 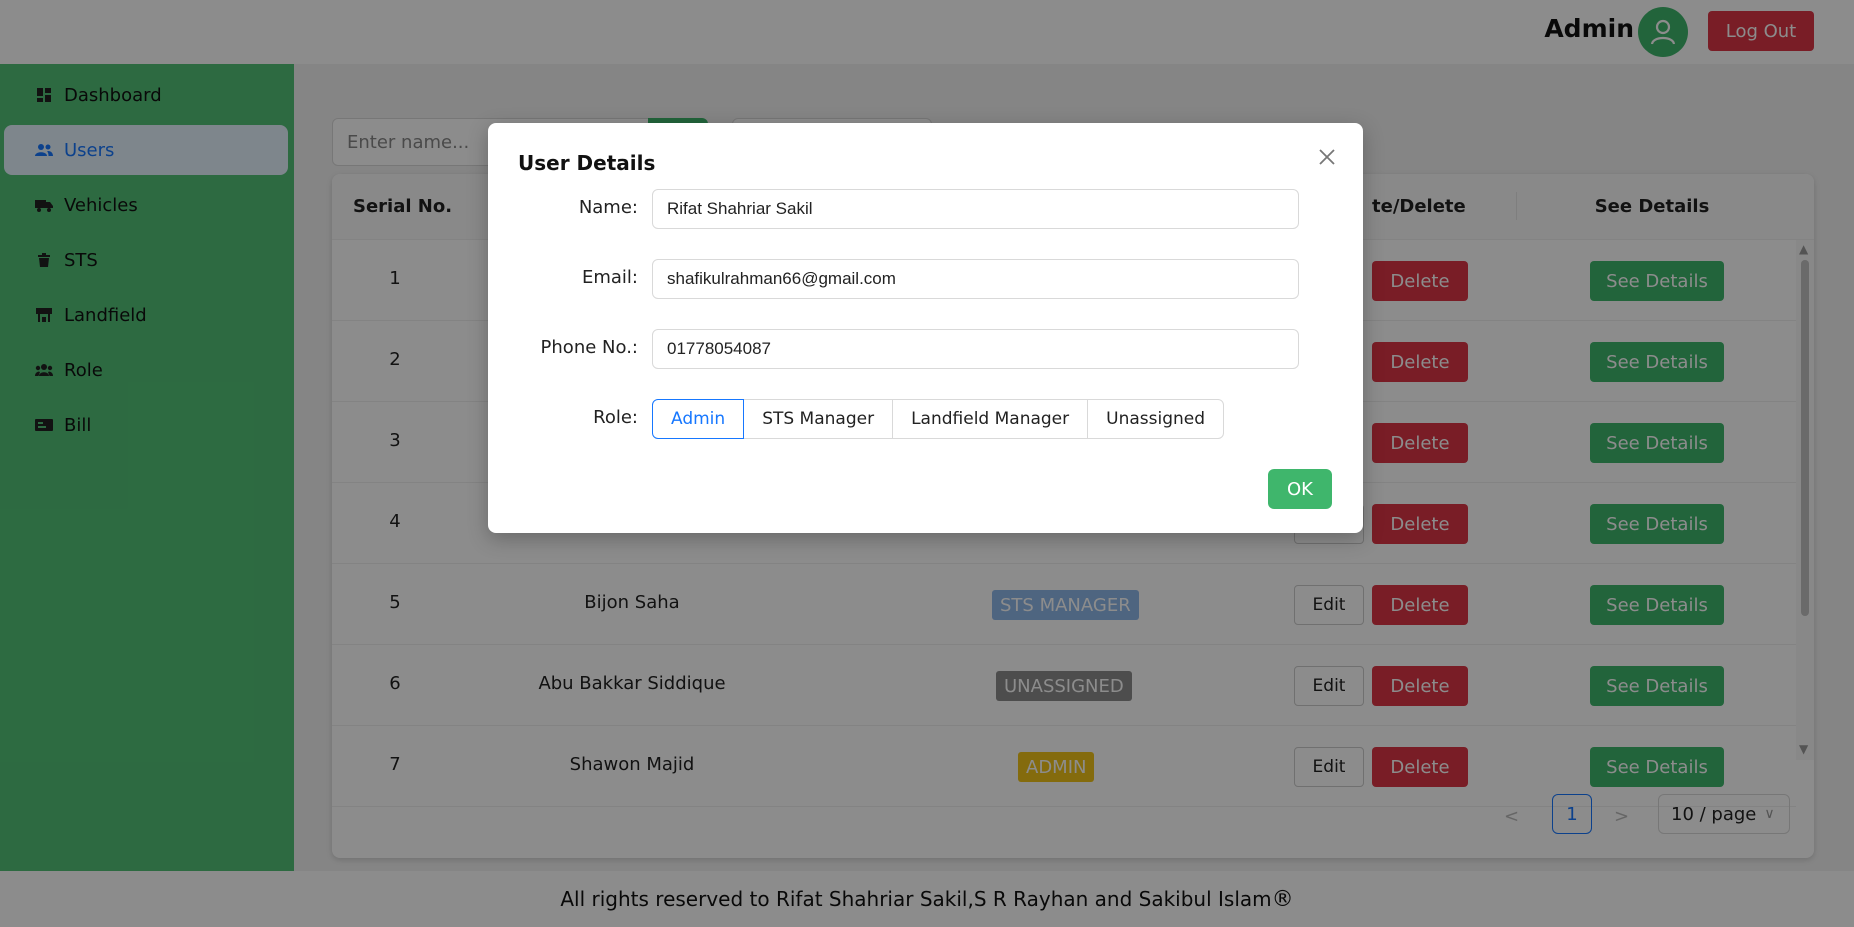 What do you see at coordinates (1156, 419) in the screenshot?
I see `role-option-unassigned: Unassigned` at bounding box center [1156, 419].